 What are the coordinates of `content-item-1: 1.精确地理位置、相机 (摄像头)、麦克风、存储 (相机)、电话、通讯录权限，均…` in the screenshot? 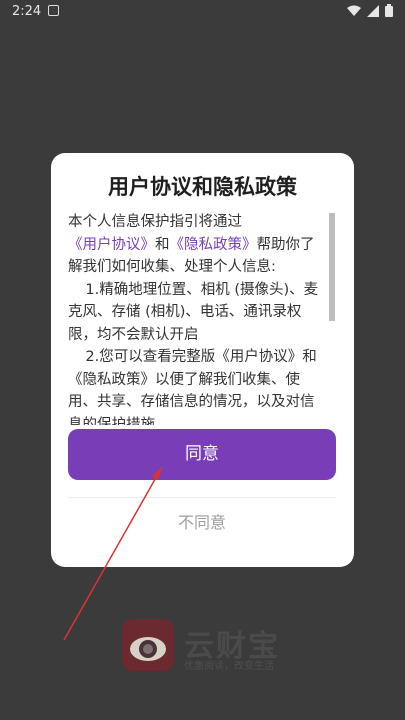 It's located at (193, 312).